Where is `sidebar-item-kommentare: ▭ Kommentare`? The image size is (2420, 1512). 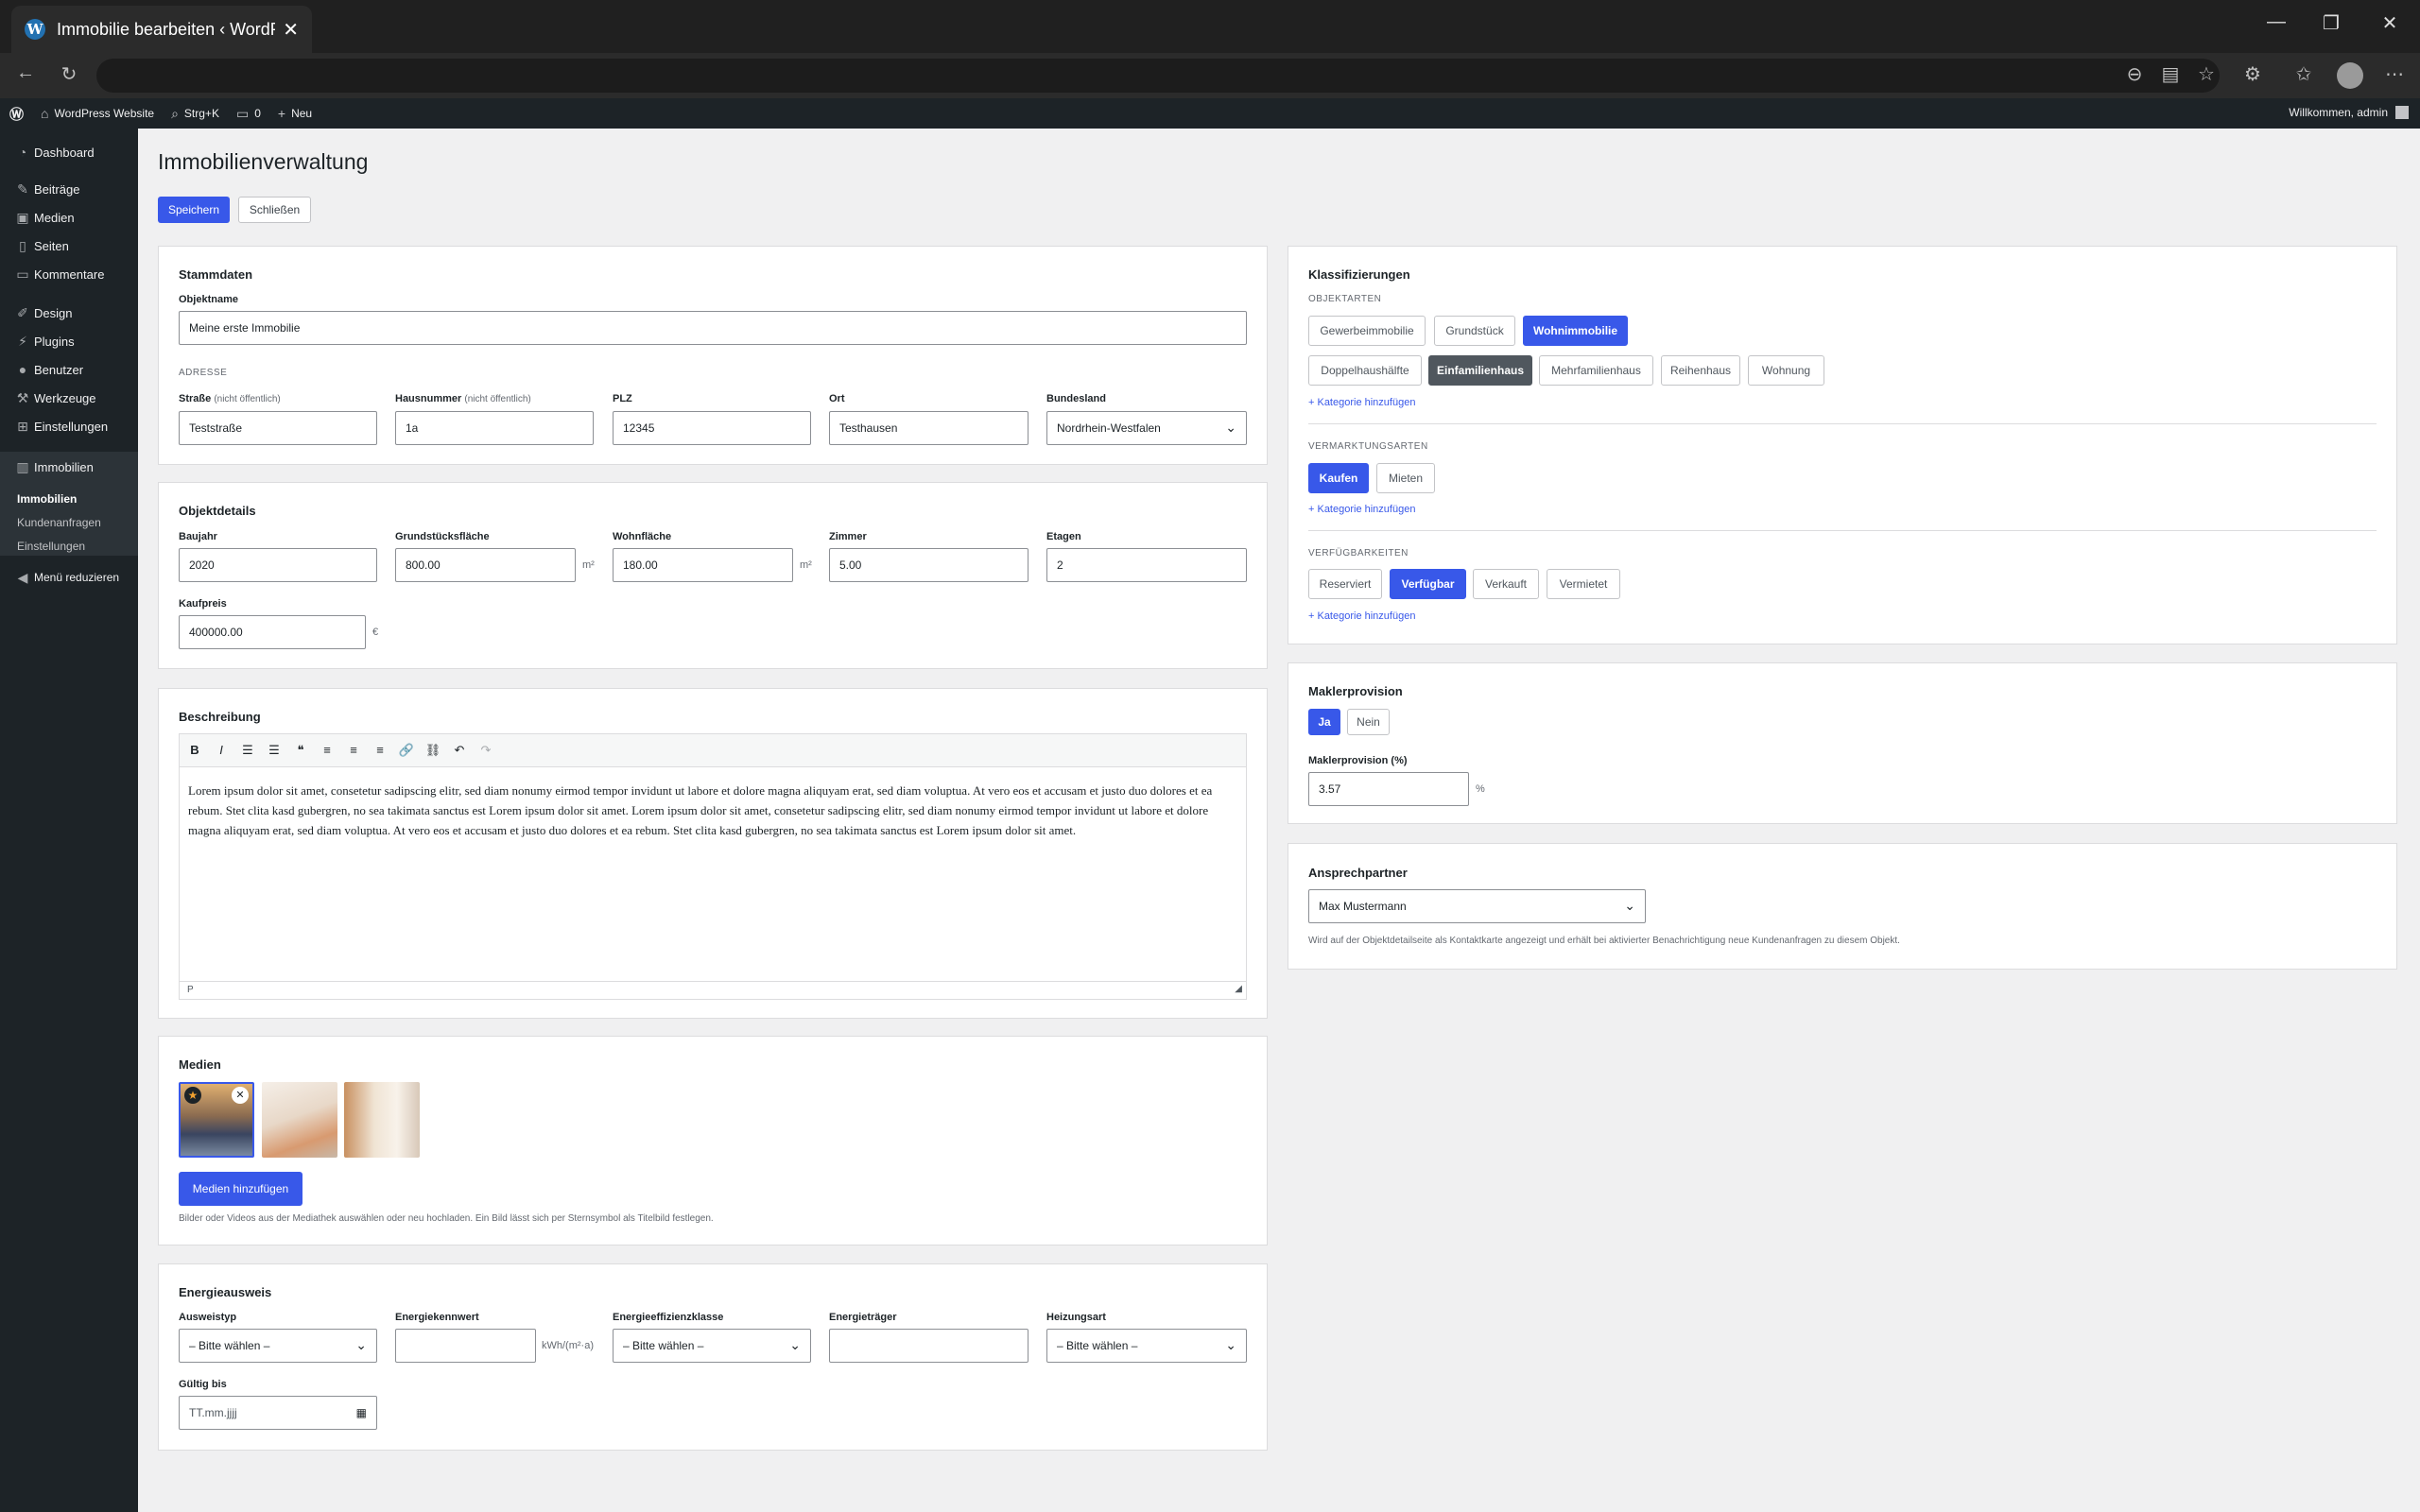
sidebar-item-kommentare: ▭ Kommentare is located at coordinates (69, 274).